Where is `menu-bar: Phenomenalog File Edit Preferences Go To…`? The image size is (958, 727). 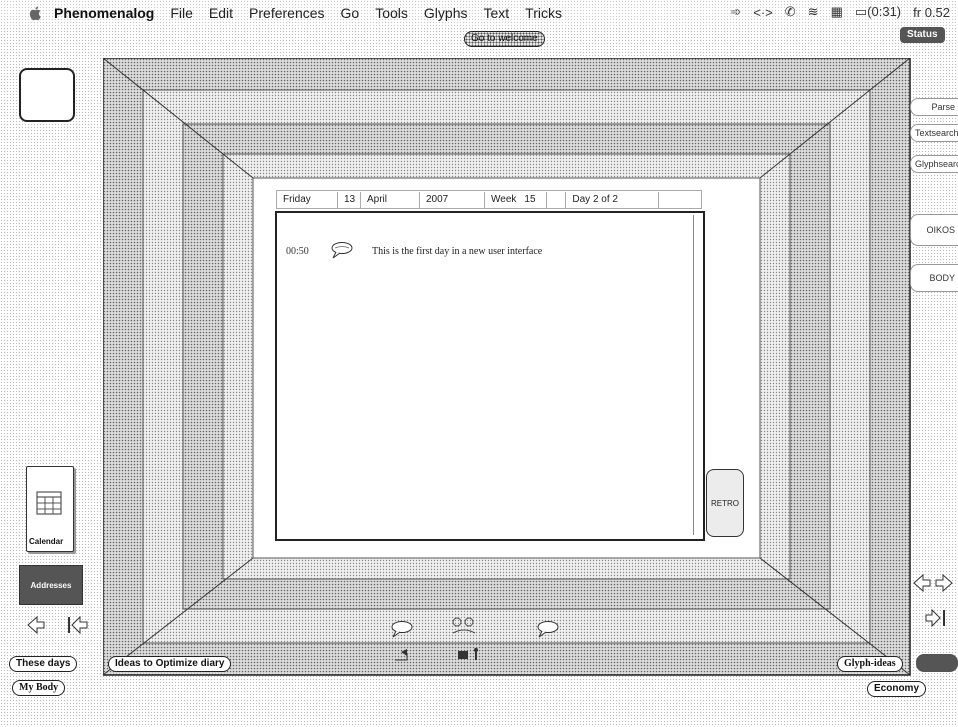 menu-bar: Phenomenalog File Edit Preferences Go To… is located at coordinates (479, 13).